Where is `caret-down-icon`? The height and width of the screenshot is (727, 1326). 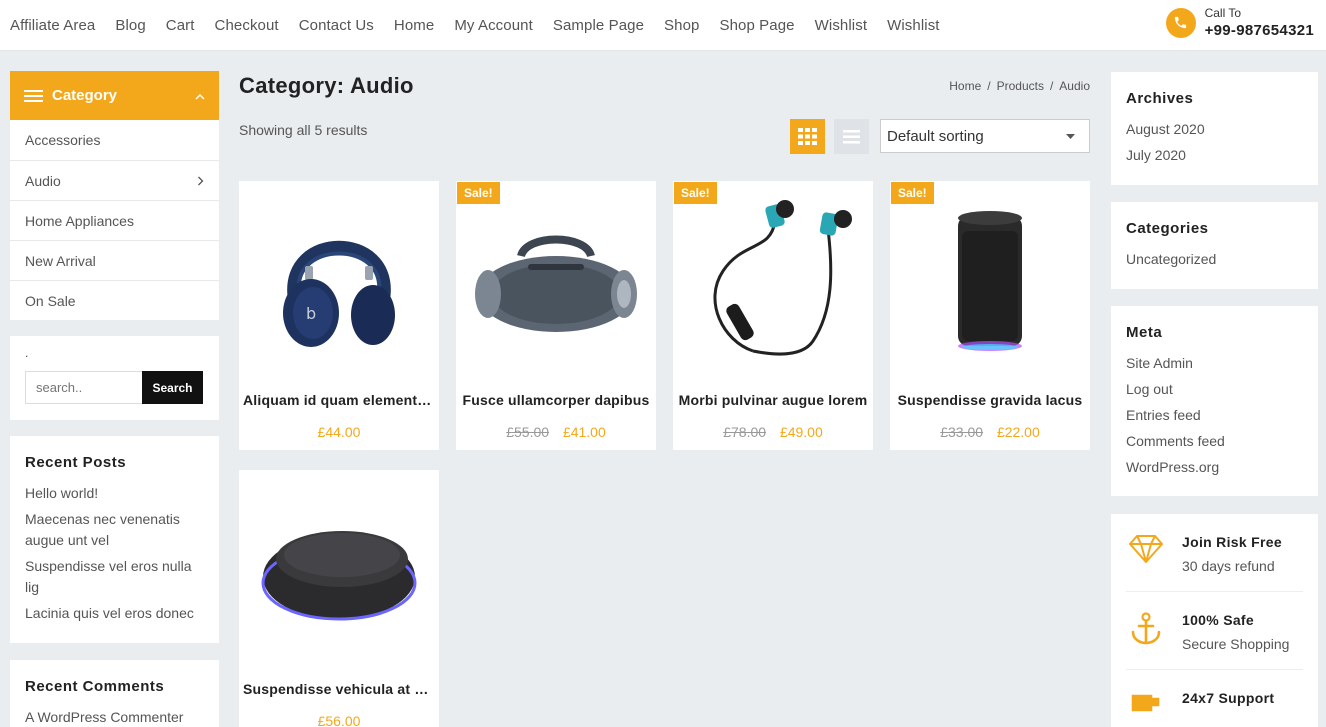
caret-down-icon is located at coordinates (1070, 136).